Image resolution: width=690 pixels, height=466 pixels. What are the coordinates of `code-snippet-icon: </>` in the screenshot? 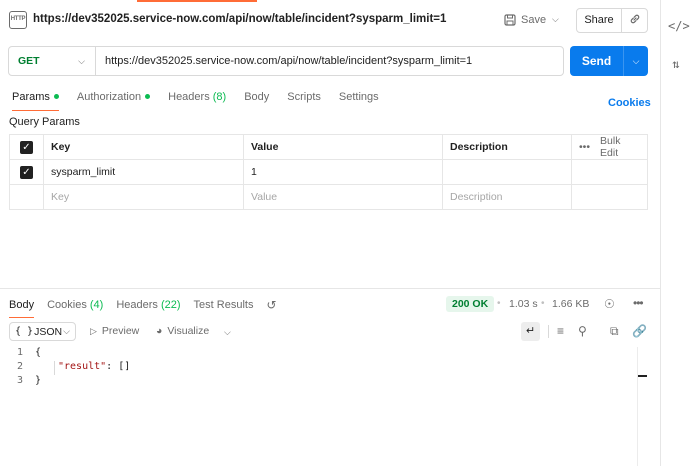 It's located at (679, 26).